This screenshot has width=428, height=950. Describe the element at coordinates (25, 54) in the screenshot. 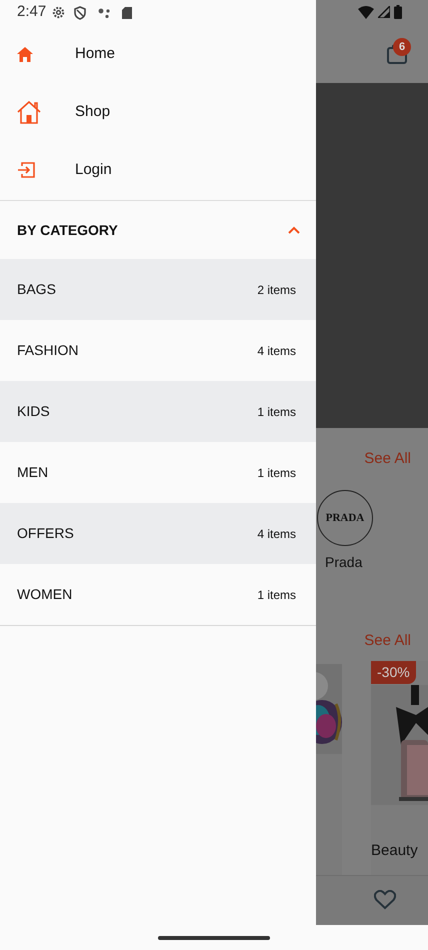

I see `home-icon` at that location.